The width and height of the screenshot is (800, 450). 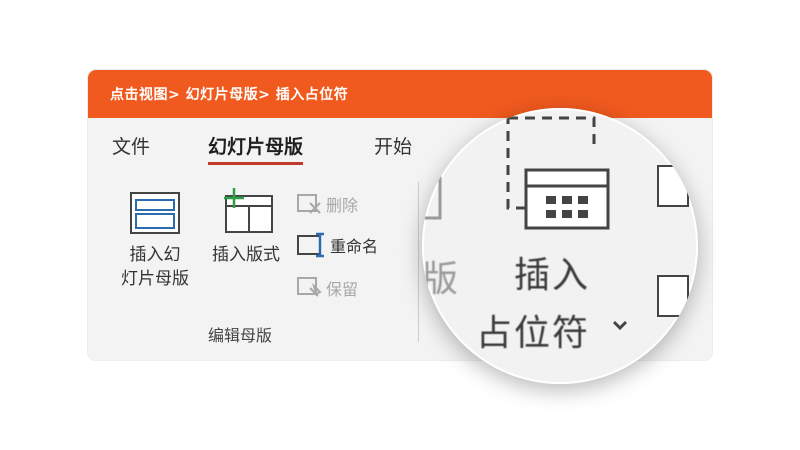 What do you see at coordinates (240, 335) in the screenshot?
I see `group-label-edit-master: 编辑母版` at bounding box center [240, 335].